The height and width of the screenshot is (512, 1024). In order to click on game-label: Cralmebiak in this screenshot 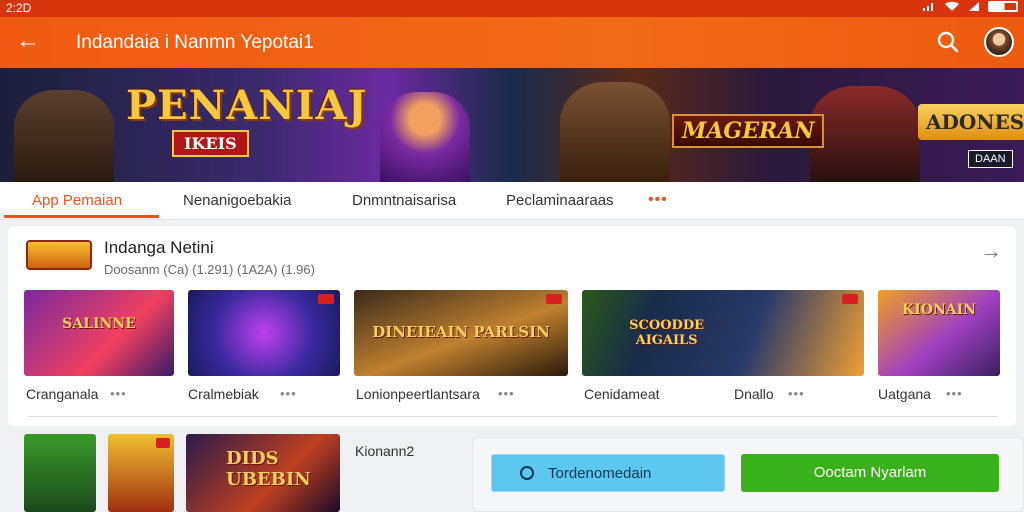, I will do `click(223, 394)`.